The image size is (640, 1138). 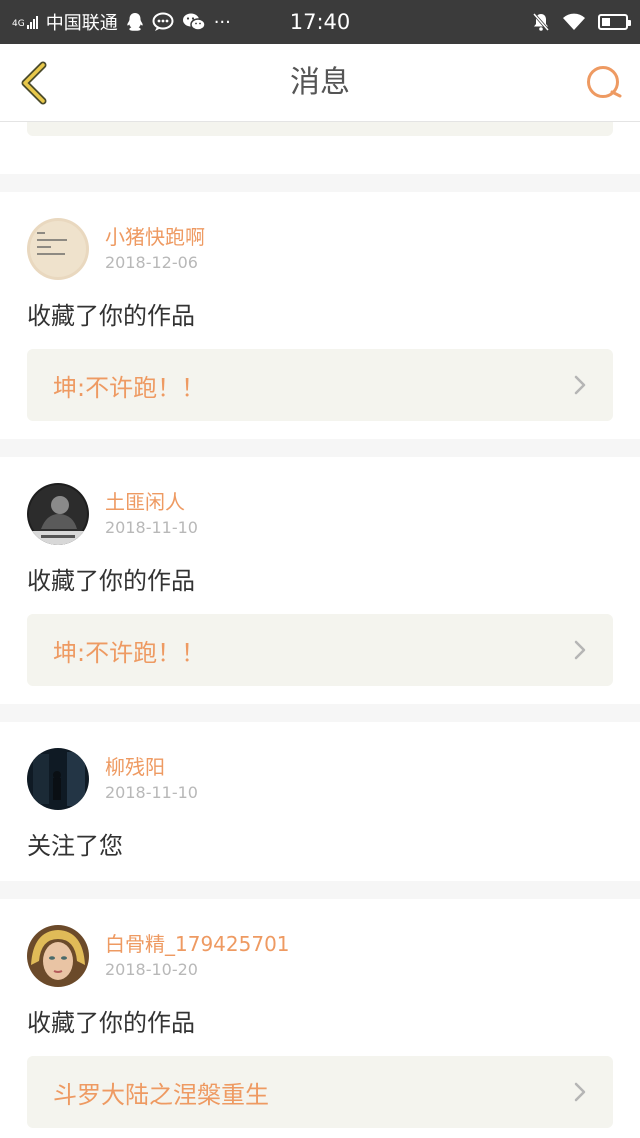 I want to click on battery-icon, so click(x=614, y=22).